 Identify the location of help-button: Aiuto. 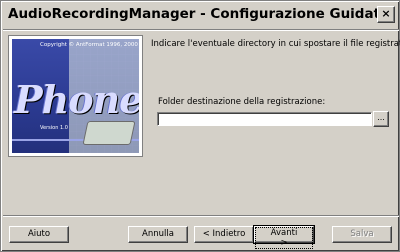
(39, 234).